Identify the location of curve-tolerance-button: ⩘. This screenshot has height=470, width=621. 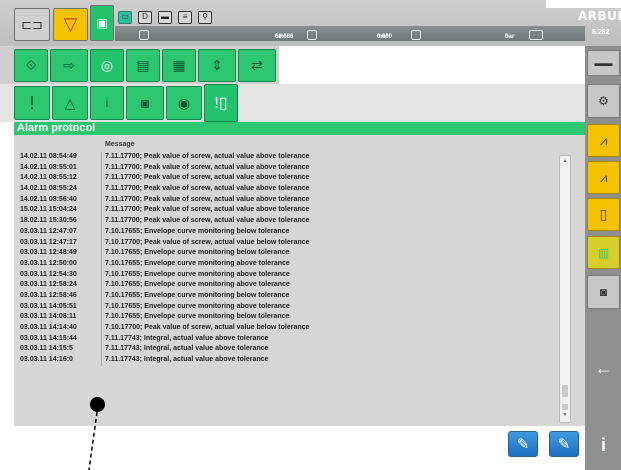
(603, 177).